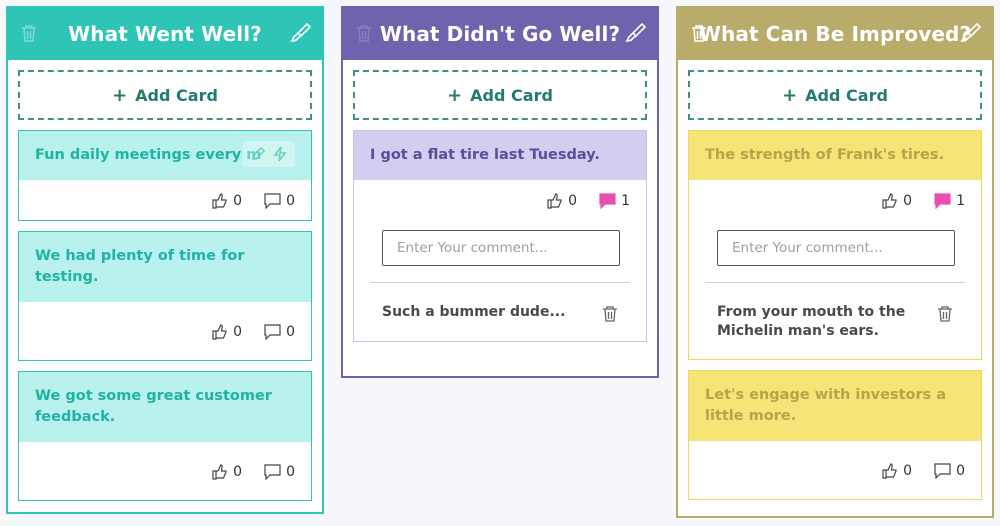  I want to click on card-text: I got a flat tire last Tuesday., so click(500, 155).